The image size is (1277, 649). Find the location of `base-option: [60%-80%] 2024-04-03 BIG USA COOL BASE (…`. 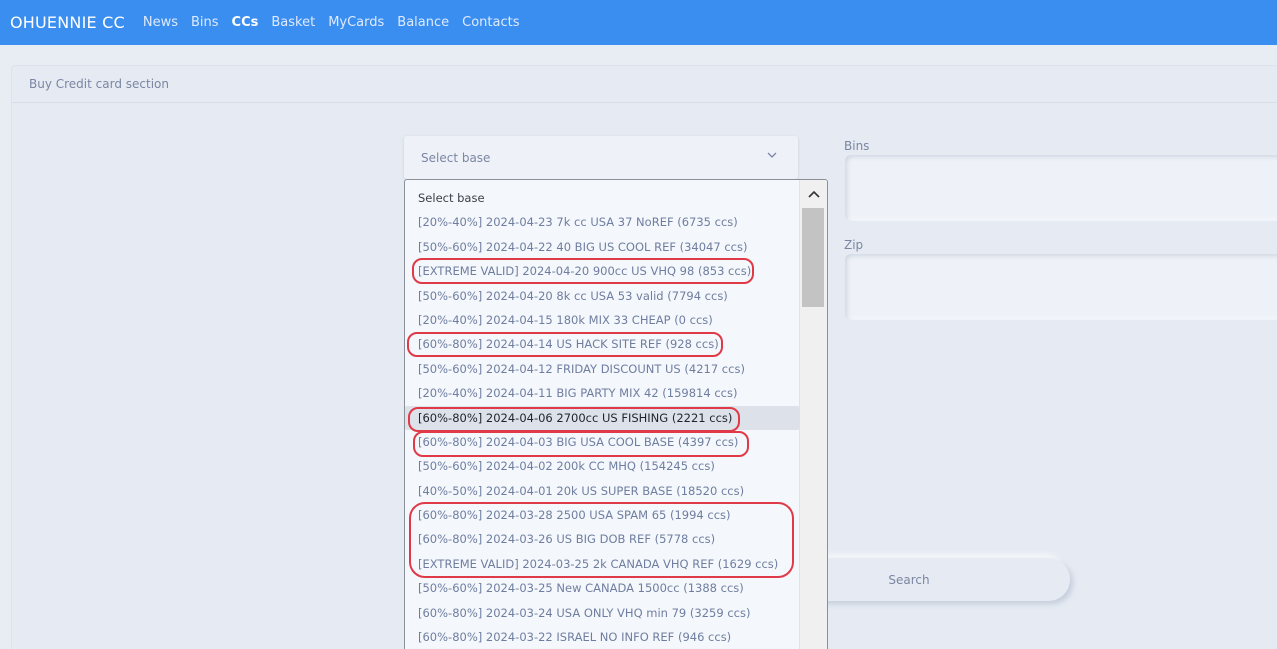

base-option: [60%-80%] 2024-04-03 BIG USA COOL BASE (… is located at coordinates (602, 442).